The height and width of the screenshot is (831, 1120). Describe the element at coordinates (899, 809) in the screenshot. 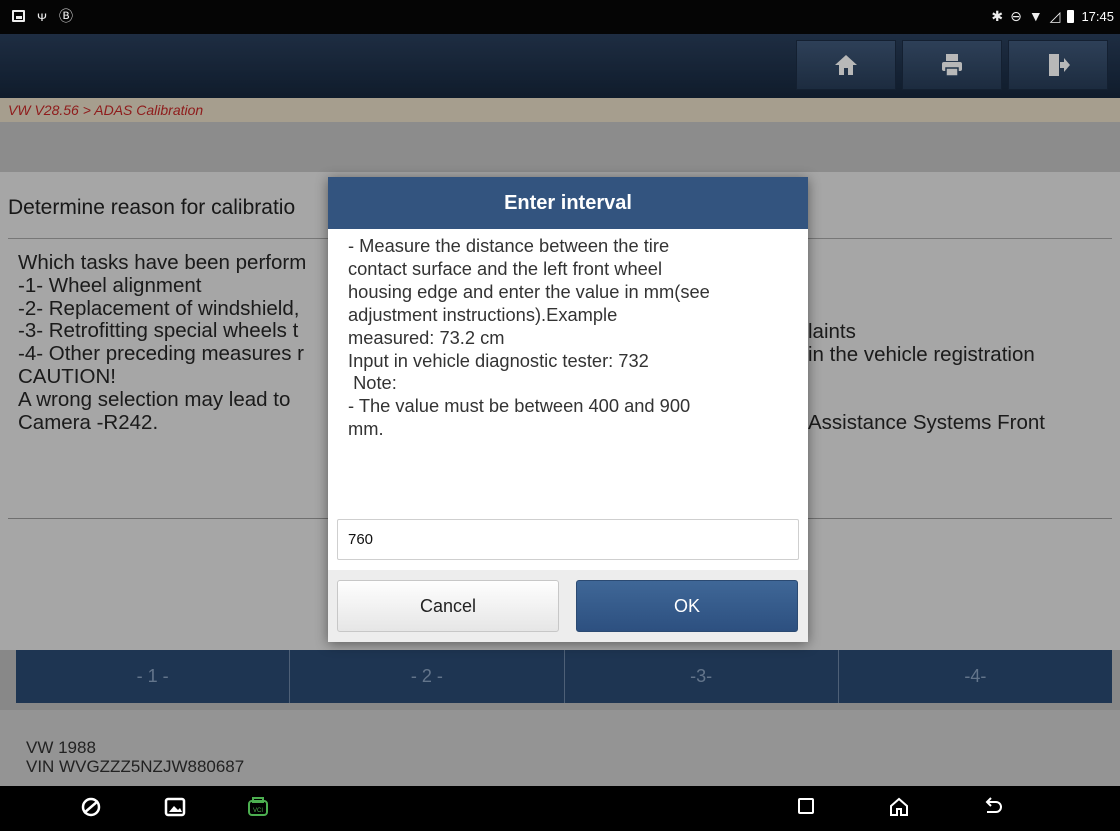

I see `home-nav-icon` at that location.